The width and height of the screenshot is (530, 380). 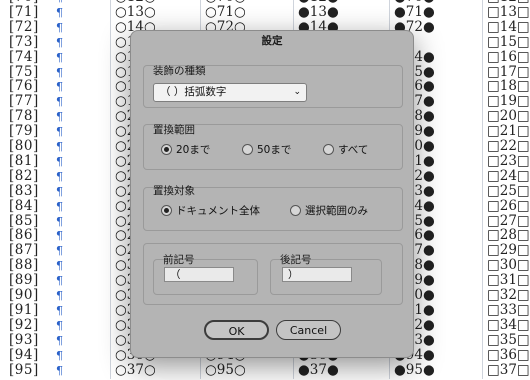 I want to click on target-radio-selection: 選択範囲のみ, so click(x=329, y=211).